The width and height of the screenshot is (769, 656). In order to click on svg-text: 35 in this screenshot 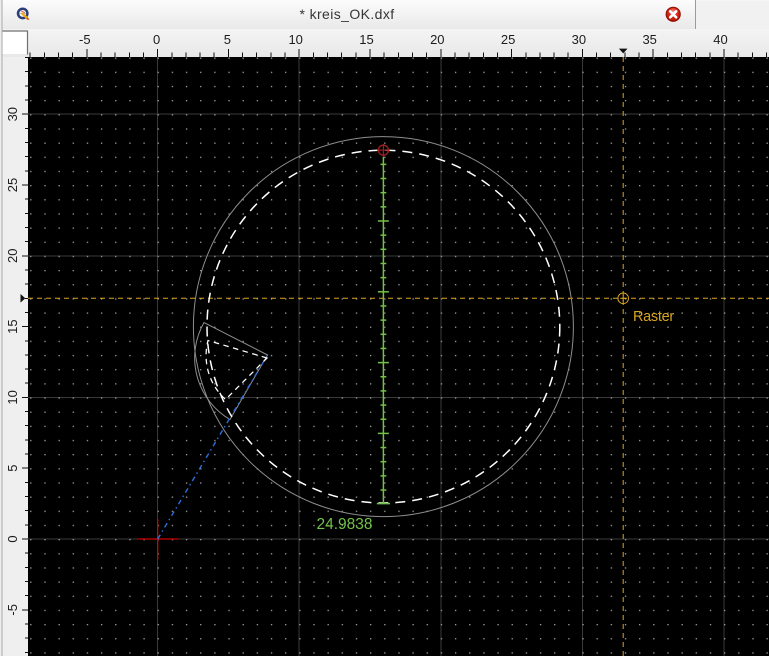, I will do `click(649, 39)`.